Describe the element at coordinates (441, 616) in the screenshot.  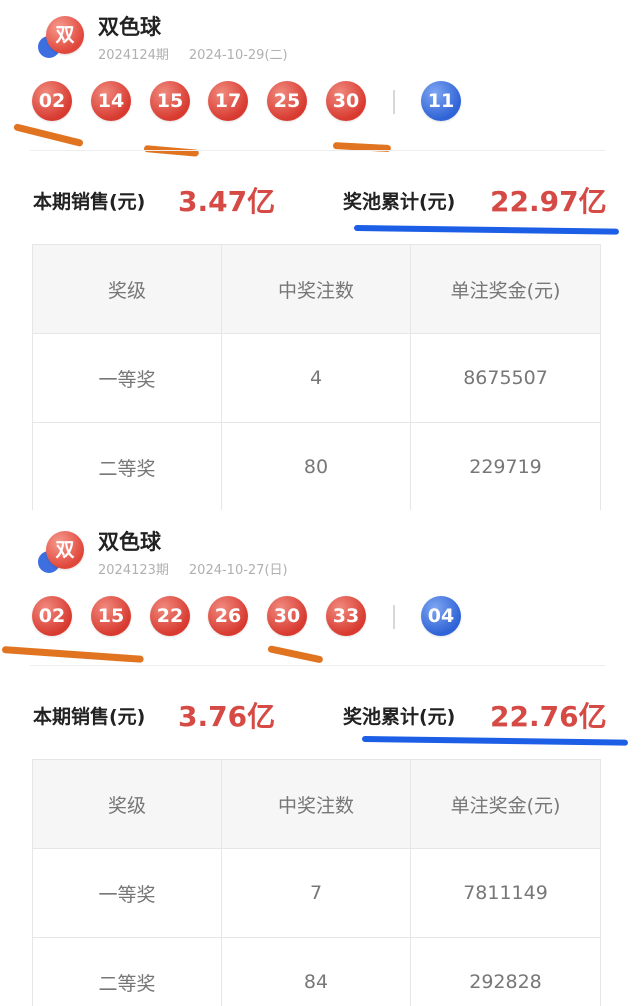
I see `blue-ball: 04` at that location.